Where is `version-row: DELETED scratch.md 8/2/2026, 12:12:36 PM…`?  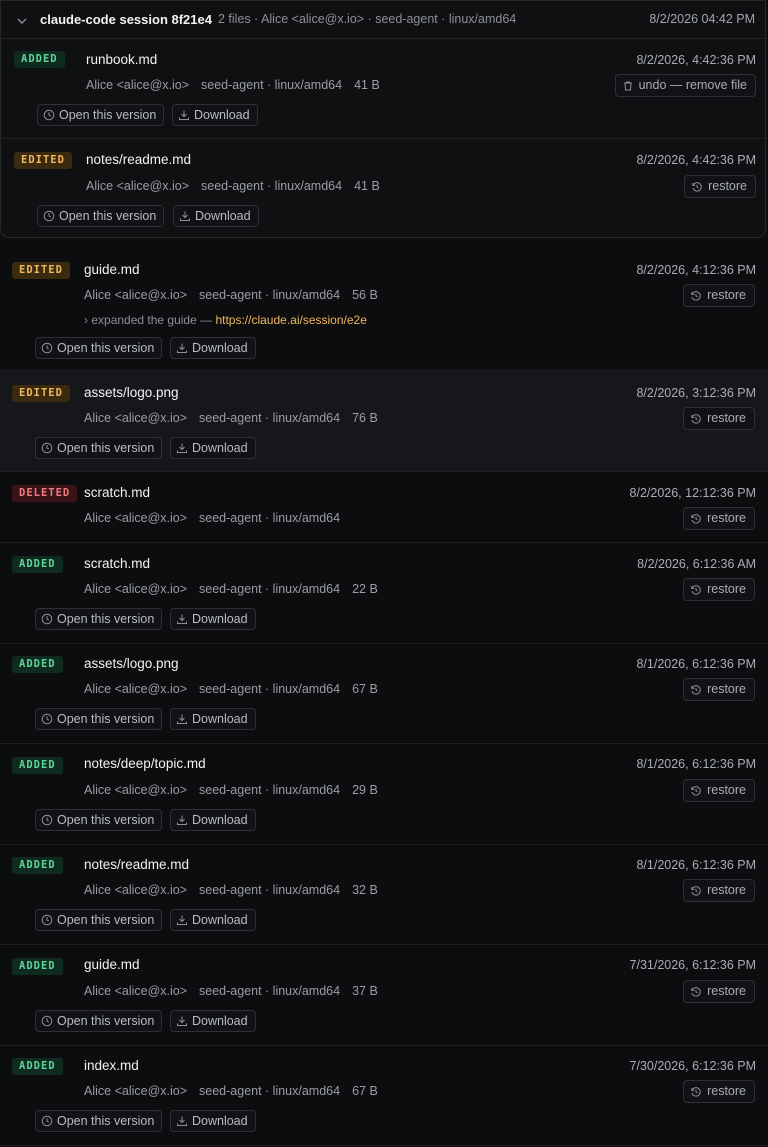 version-row: DELETED scratch.md 8/2/2026, 12:12:36 PM… is located at coordinates (384, 507).